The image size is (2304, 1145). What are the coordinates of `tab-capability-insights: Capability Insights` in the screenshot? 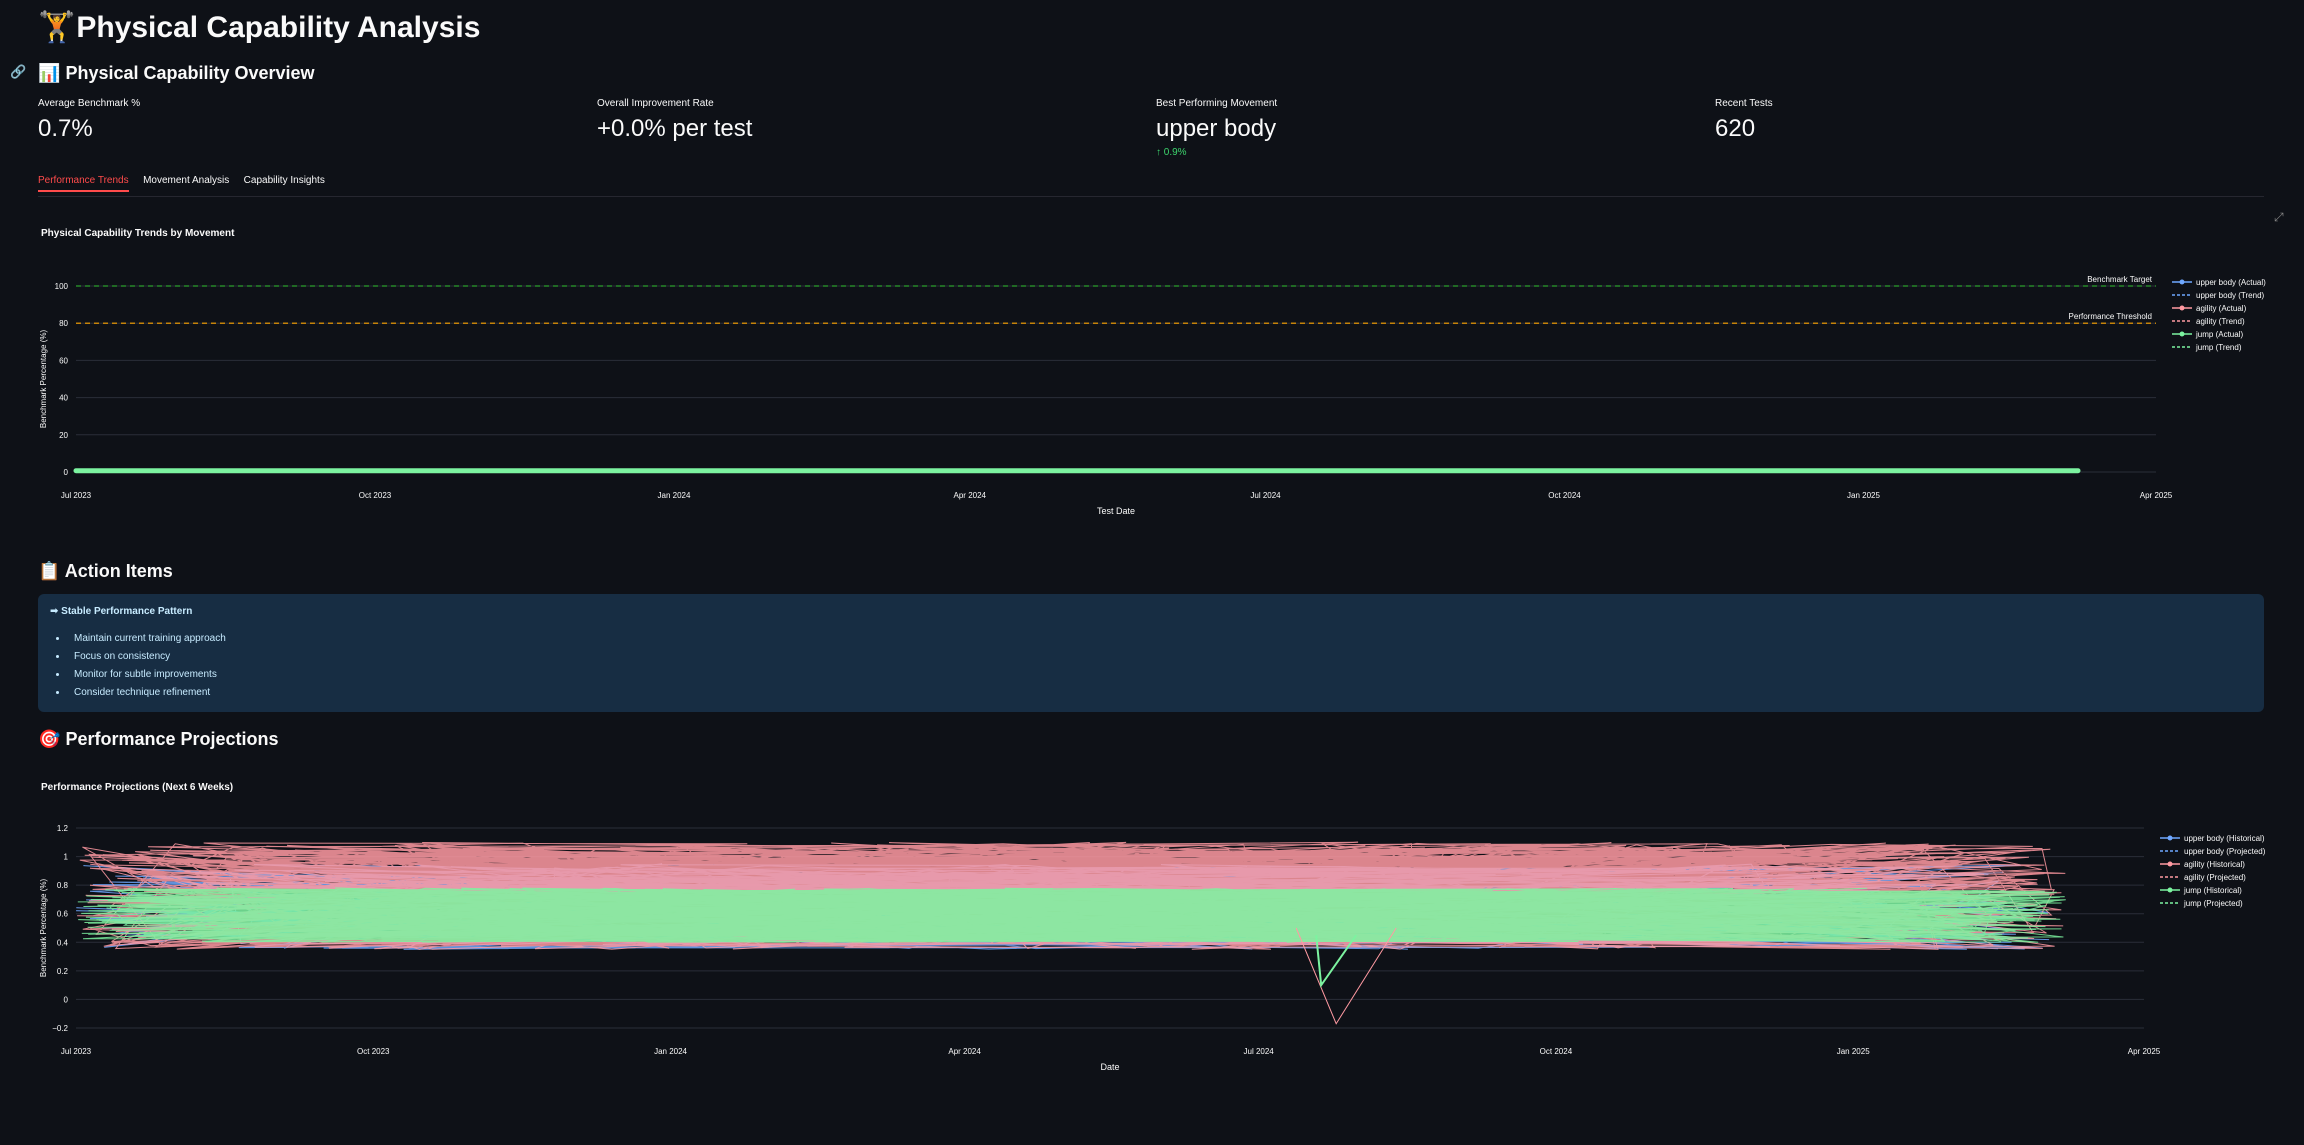 It's located at (284, 180).